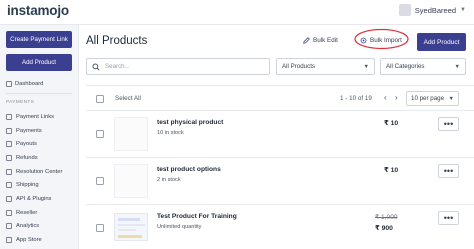 Image resolution: width=474 pixels, height=249 pixels. Describe the element at coordinates (38, 10) in the screenshot. I see `instamojo-logo: instamojo` at that location.